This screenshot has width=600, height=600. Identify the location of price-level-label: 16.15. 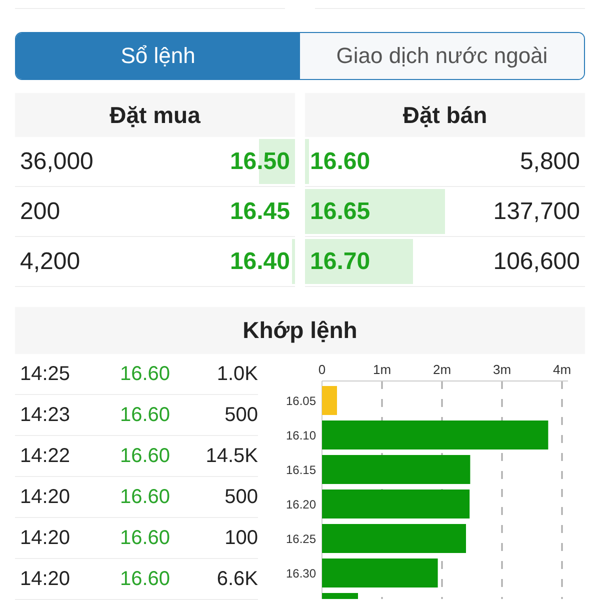
(301, 470).